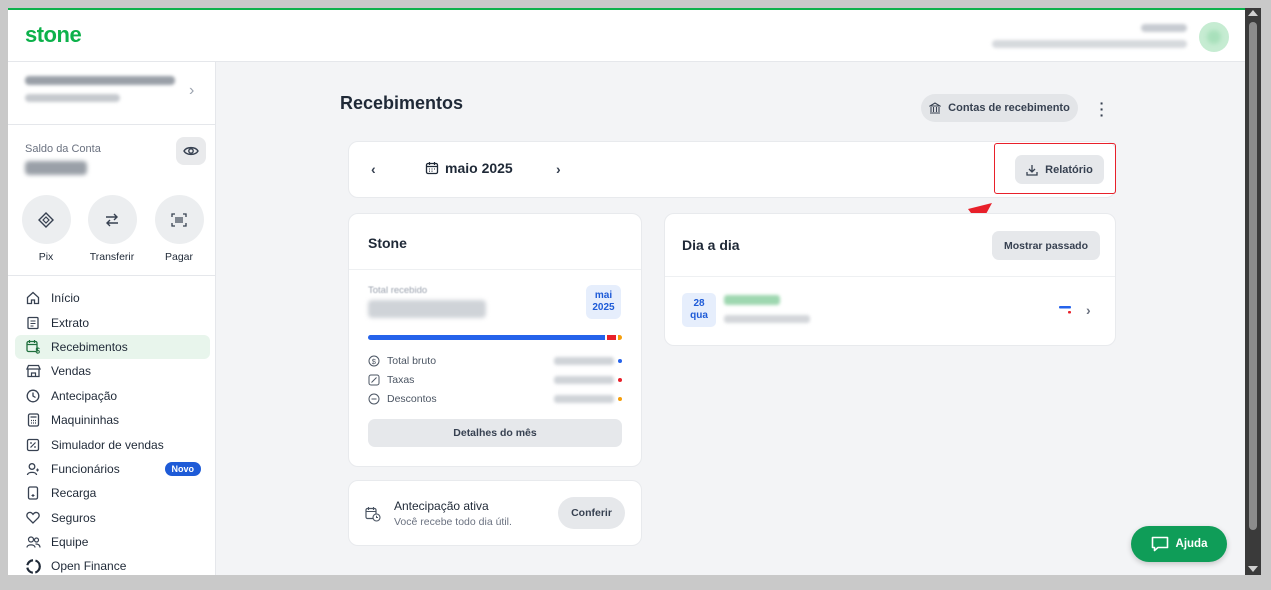  What do you see at coordinates (1214, 37) in the screenshot?
I see `avatar` at bounding box center [1214, 37].